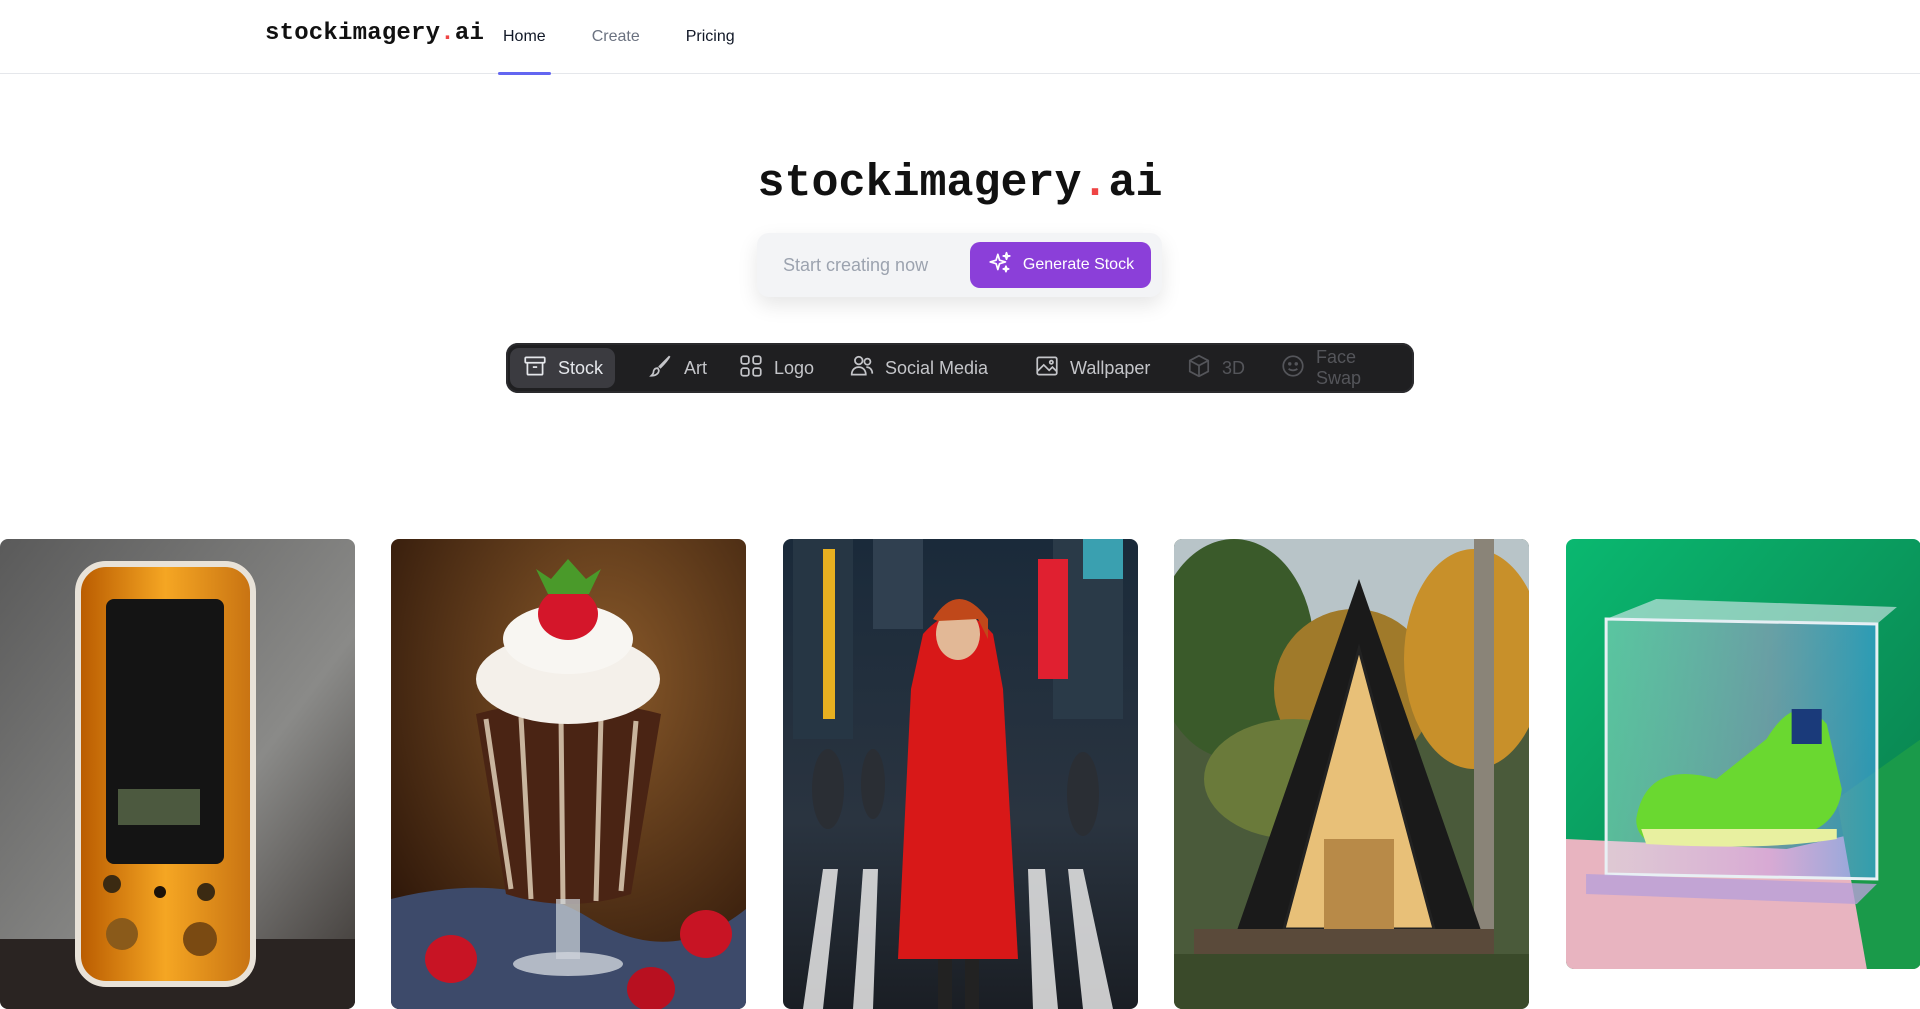 The height and width of the screenshot is (1009, 1920). I want to click on brand-logo: stockimagery.ai, so click(374, 33).